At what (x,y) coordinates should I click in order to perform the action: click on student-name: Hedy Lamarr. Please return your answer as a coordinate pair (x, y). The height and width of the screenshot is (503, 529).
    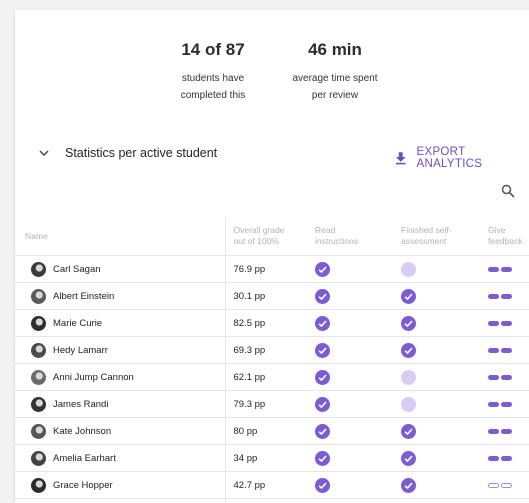
    Looking at the image, I should click on (80, 350).